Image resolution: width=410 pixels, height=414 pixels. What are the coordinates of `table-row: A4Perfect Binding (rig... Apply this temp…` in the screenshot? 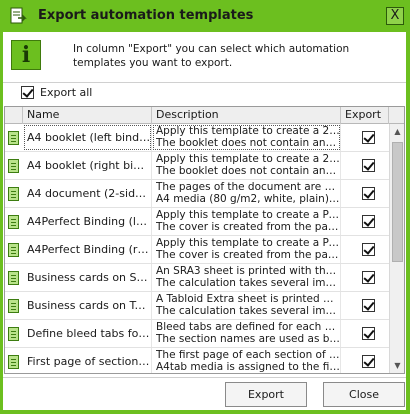 It's located at (197, 250).